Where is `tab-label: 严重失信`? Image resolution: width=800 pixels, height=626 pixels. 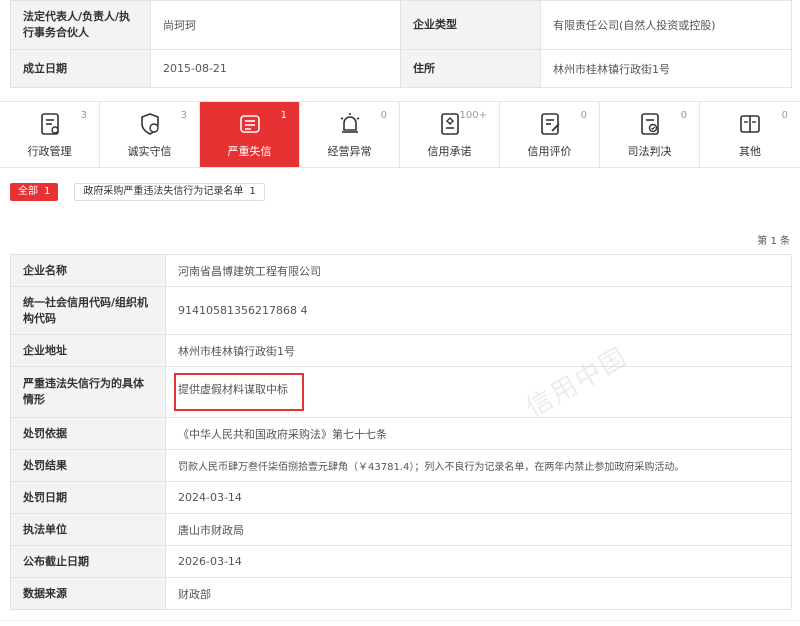 tab-label: 严重失信 is located at coordinates (249, 151).